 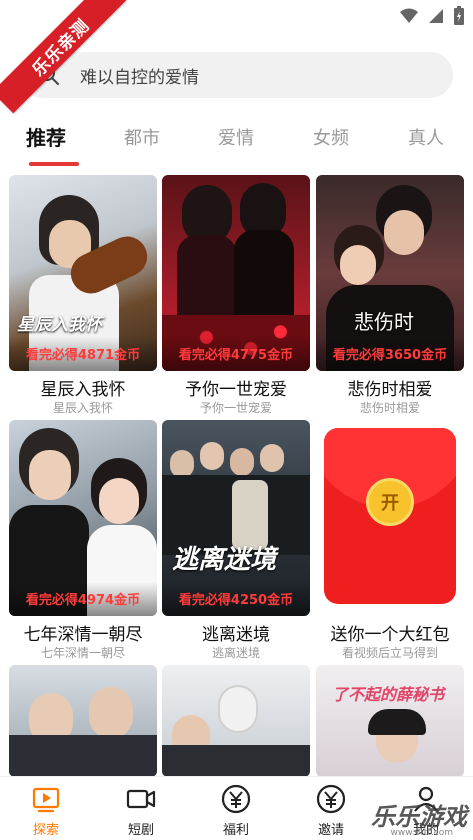 I want to click on nav-label: 短剧, so click(x=140, y=830).